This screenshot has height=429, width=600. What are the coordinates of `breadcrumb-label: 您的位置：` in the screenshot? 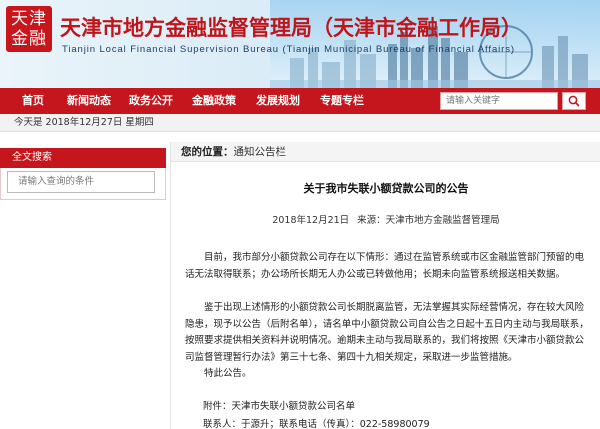 It's located at (207, 152).